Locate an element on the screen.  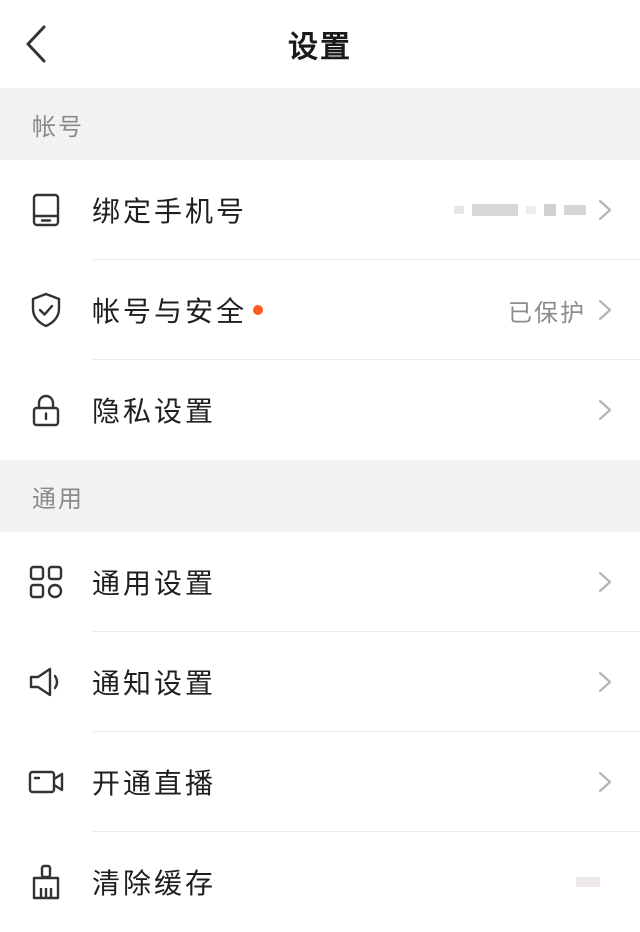
general-settings-row: 通用设置 is located at coordinates (320, 582).